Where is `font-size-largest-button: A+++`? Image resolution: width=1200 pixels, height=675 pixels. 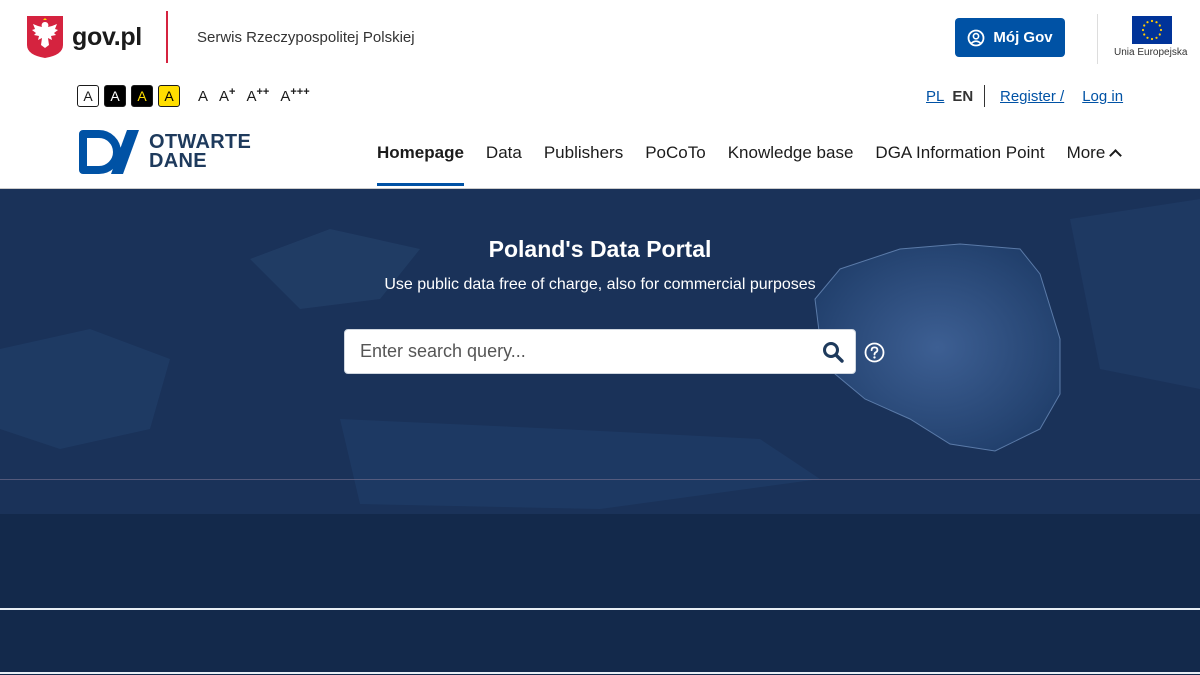 font-size-largest-button: A+++ is located at coordinates (294, 95).